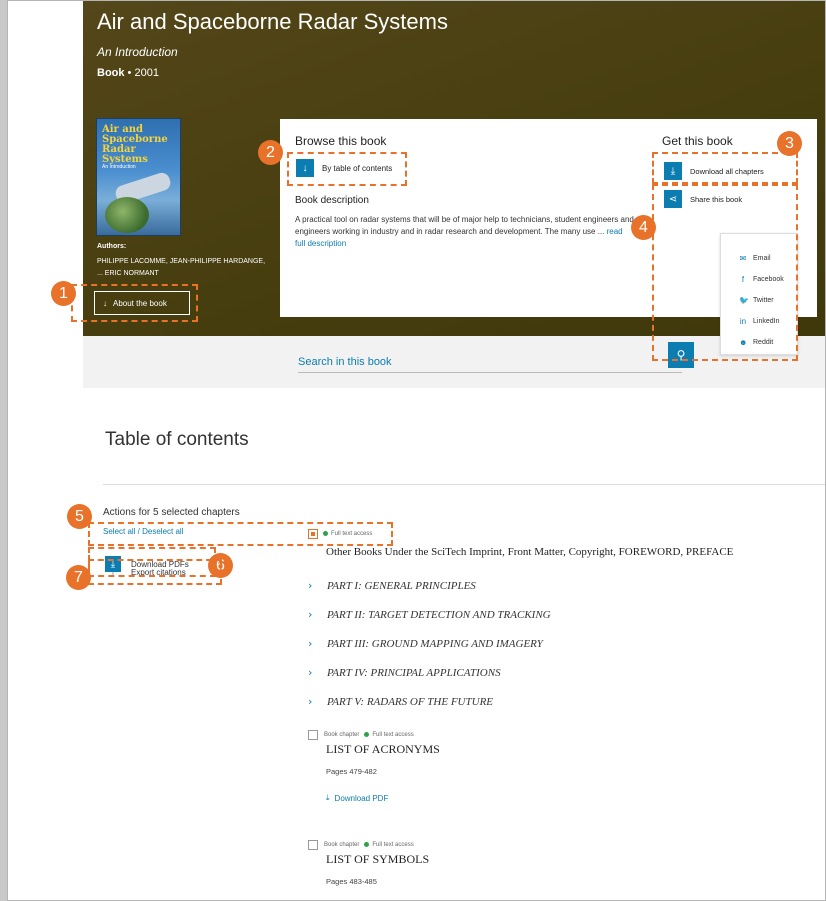 The image size is (826, 901). I want to click on share-icon: ⋖, so click(673, 199).